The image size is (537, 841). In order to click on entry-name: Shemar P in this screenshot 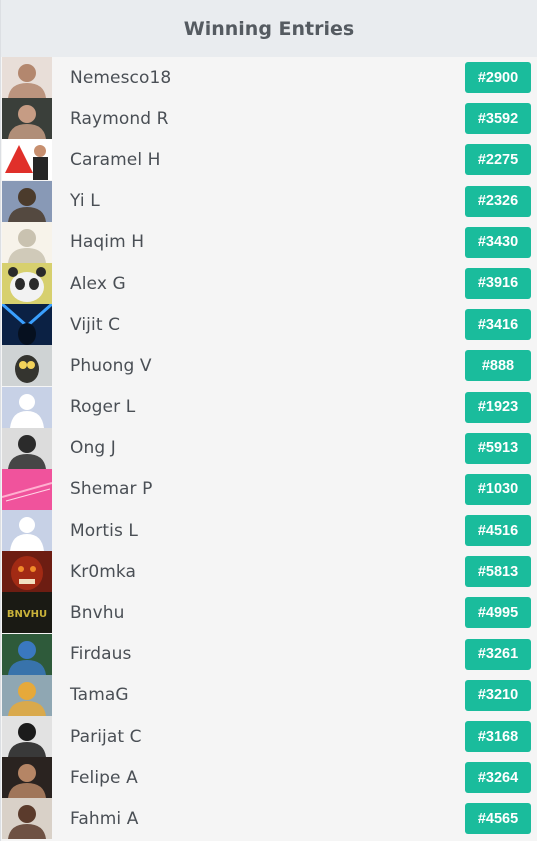, I will do `click(111, 489)`.